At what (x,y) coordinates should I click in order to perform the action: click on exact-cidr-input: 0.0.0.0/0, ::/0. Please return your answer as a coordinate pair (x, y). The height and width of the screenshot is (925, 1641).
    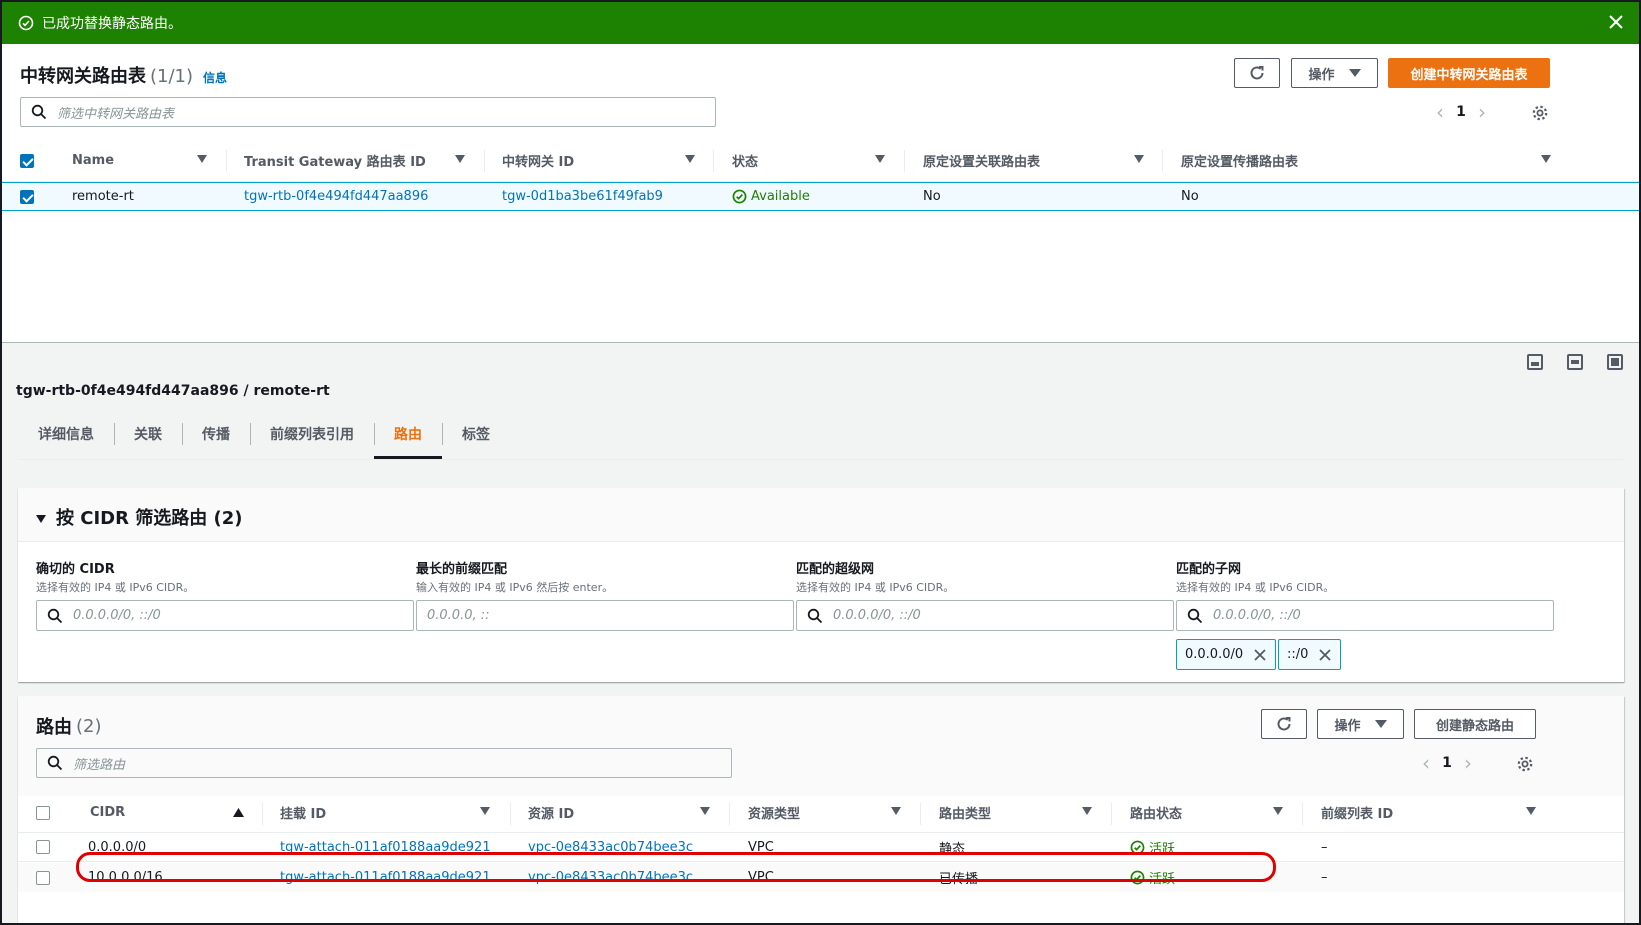
    Looking at the image, I should click on (225, 615).